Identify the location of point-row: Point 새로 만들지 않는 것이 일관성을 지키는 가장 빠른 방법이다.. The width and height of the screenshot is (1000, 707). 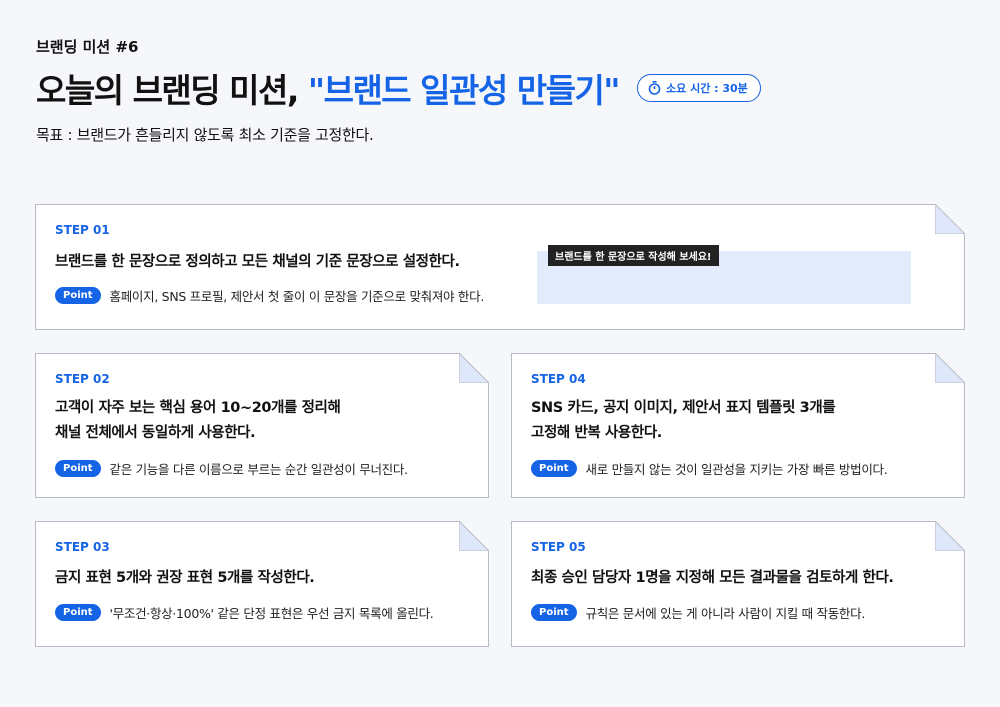
(709, 468).